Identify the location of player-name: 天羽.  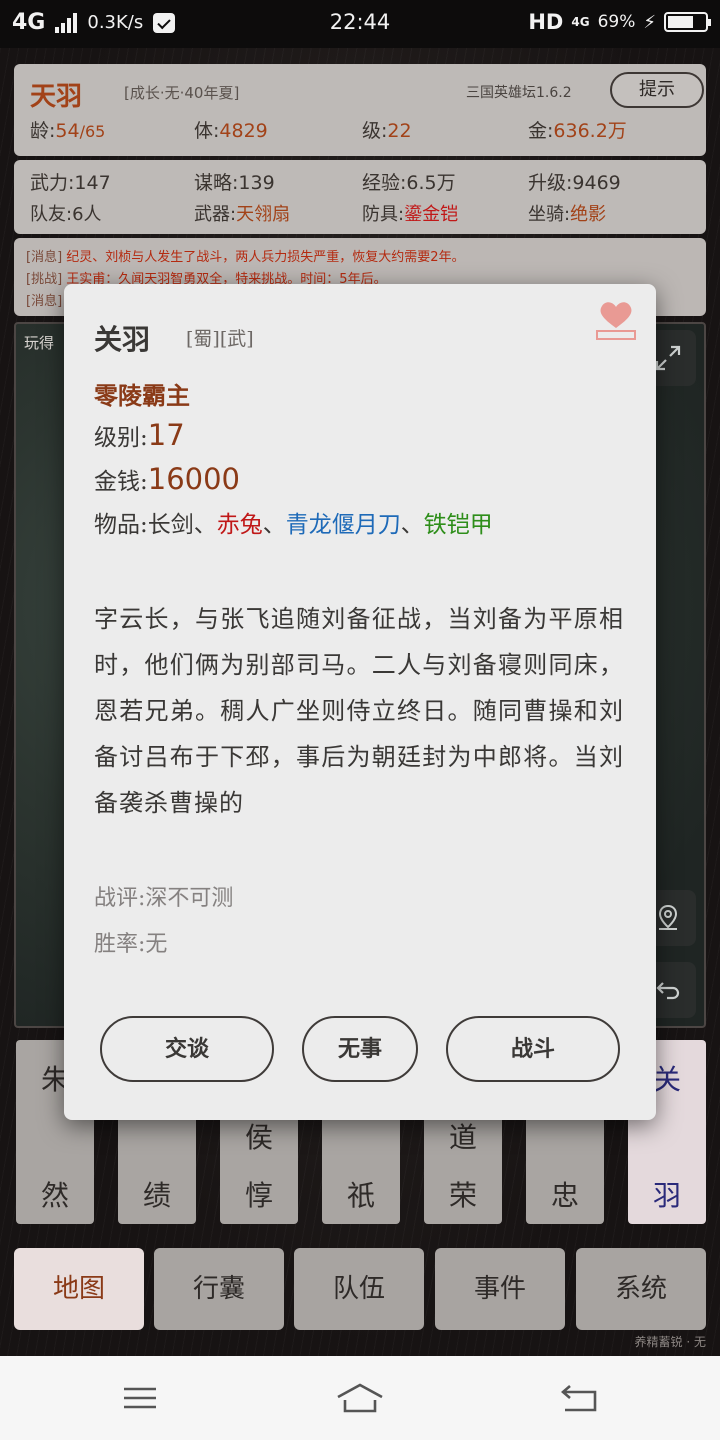
(56, 97).